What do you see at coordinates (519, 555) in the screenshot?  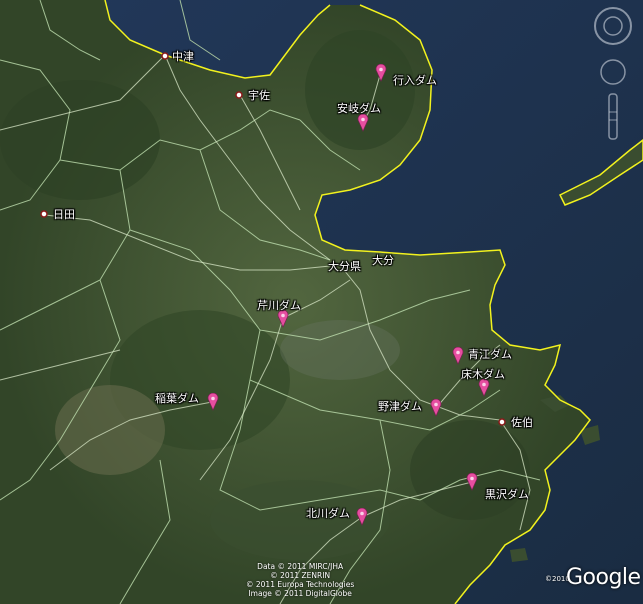 I see `island-small` at bounding box center [519, 555].